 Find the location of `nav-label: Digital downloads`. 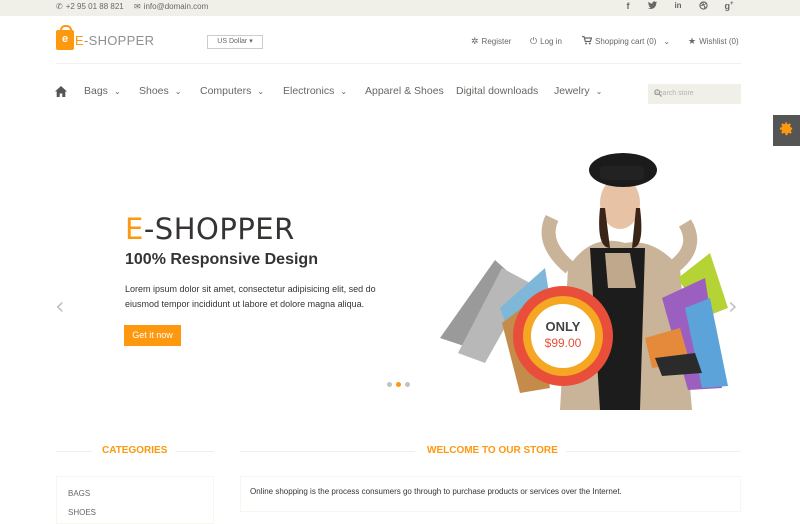

nav-label: Digital downloads is located at coordinates (497, 91).